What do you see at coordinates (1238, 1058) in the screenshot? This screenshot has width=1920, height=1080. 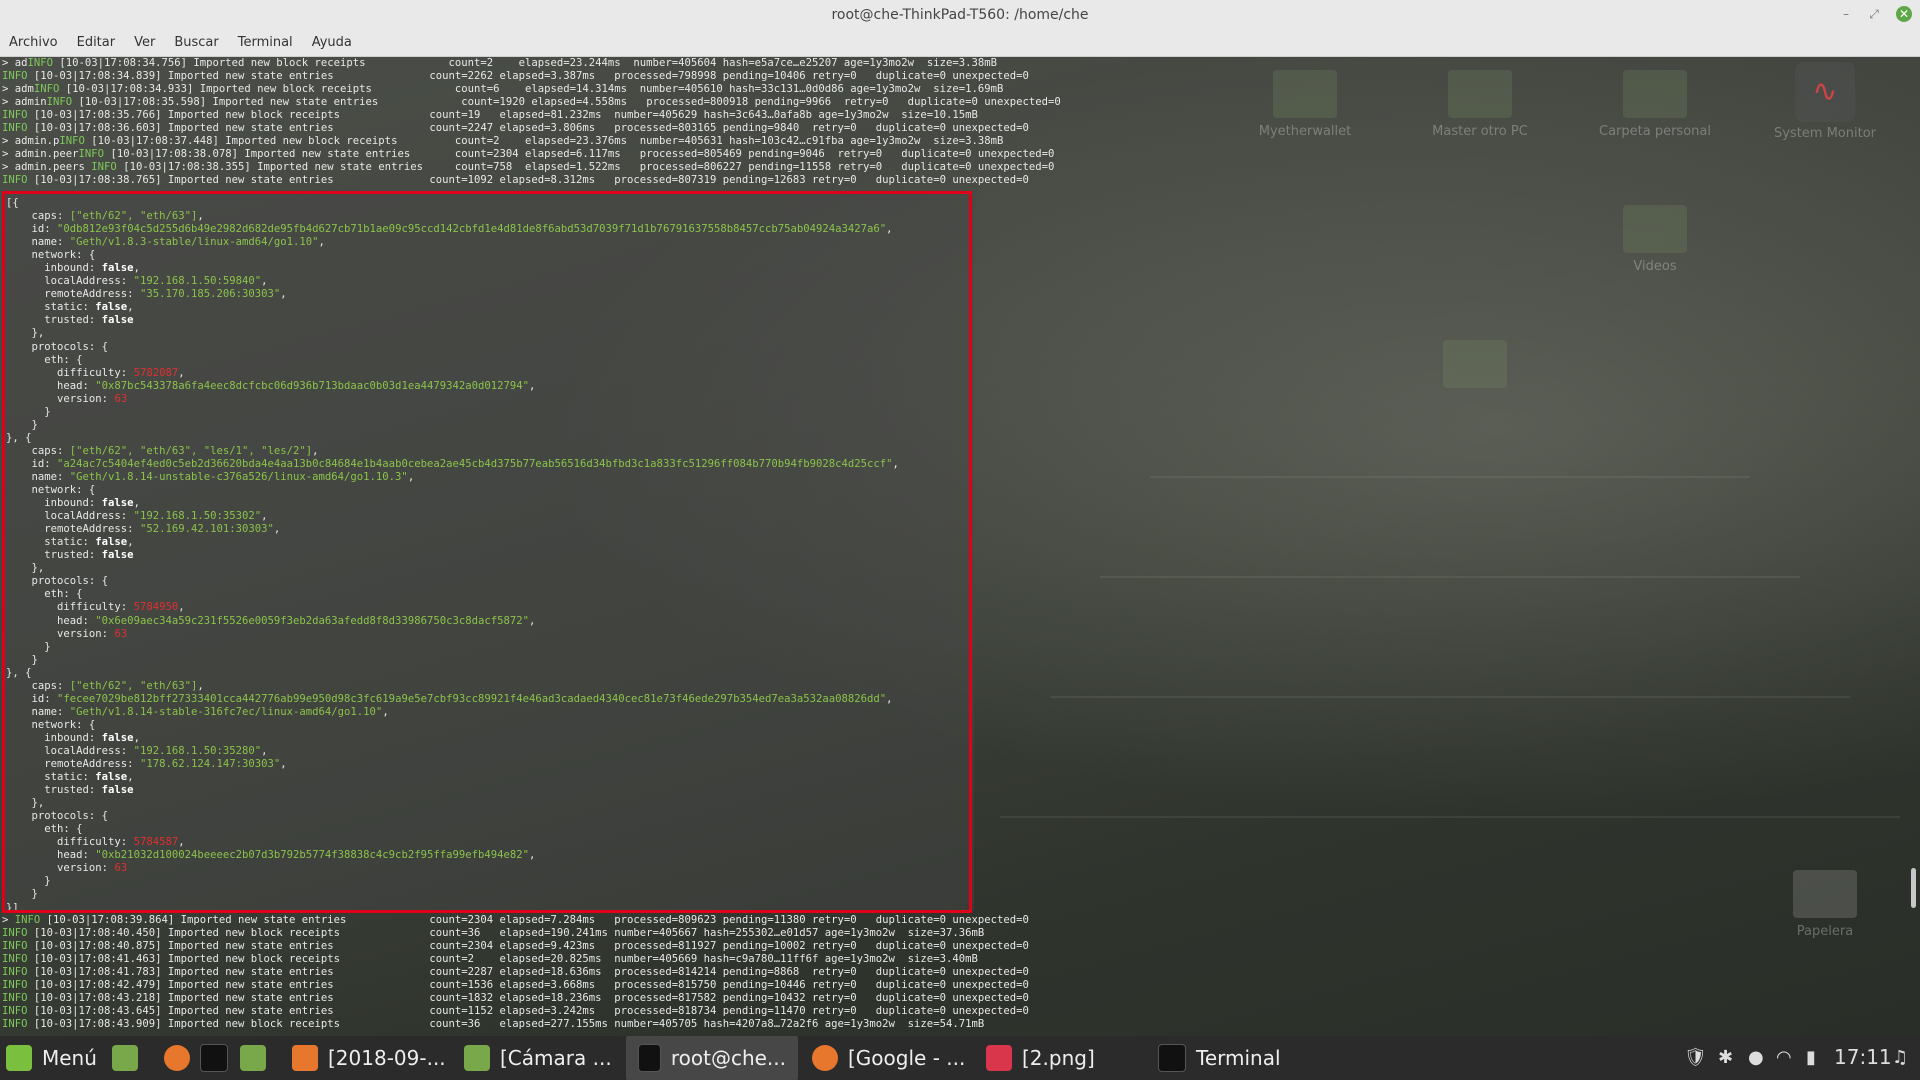 I see `task-label: Terminal` at bounding box center [1238, 1058].